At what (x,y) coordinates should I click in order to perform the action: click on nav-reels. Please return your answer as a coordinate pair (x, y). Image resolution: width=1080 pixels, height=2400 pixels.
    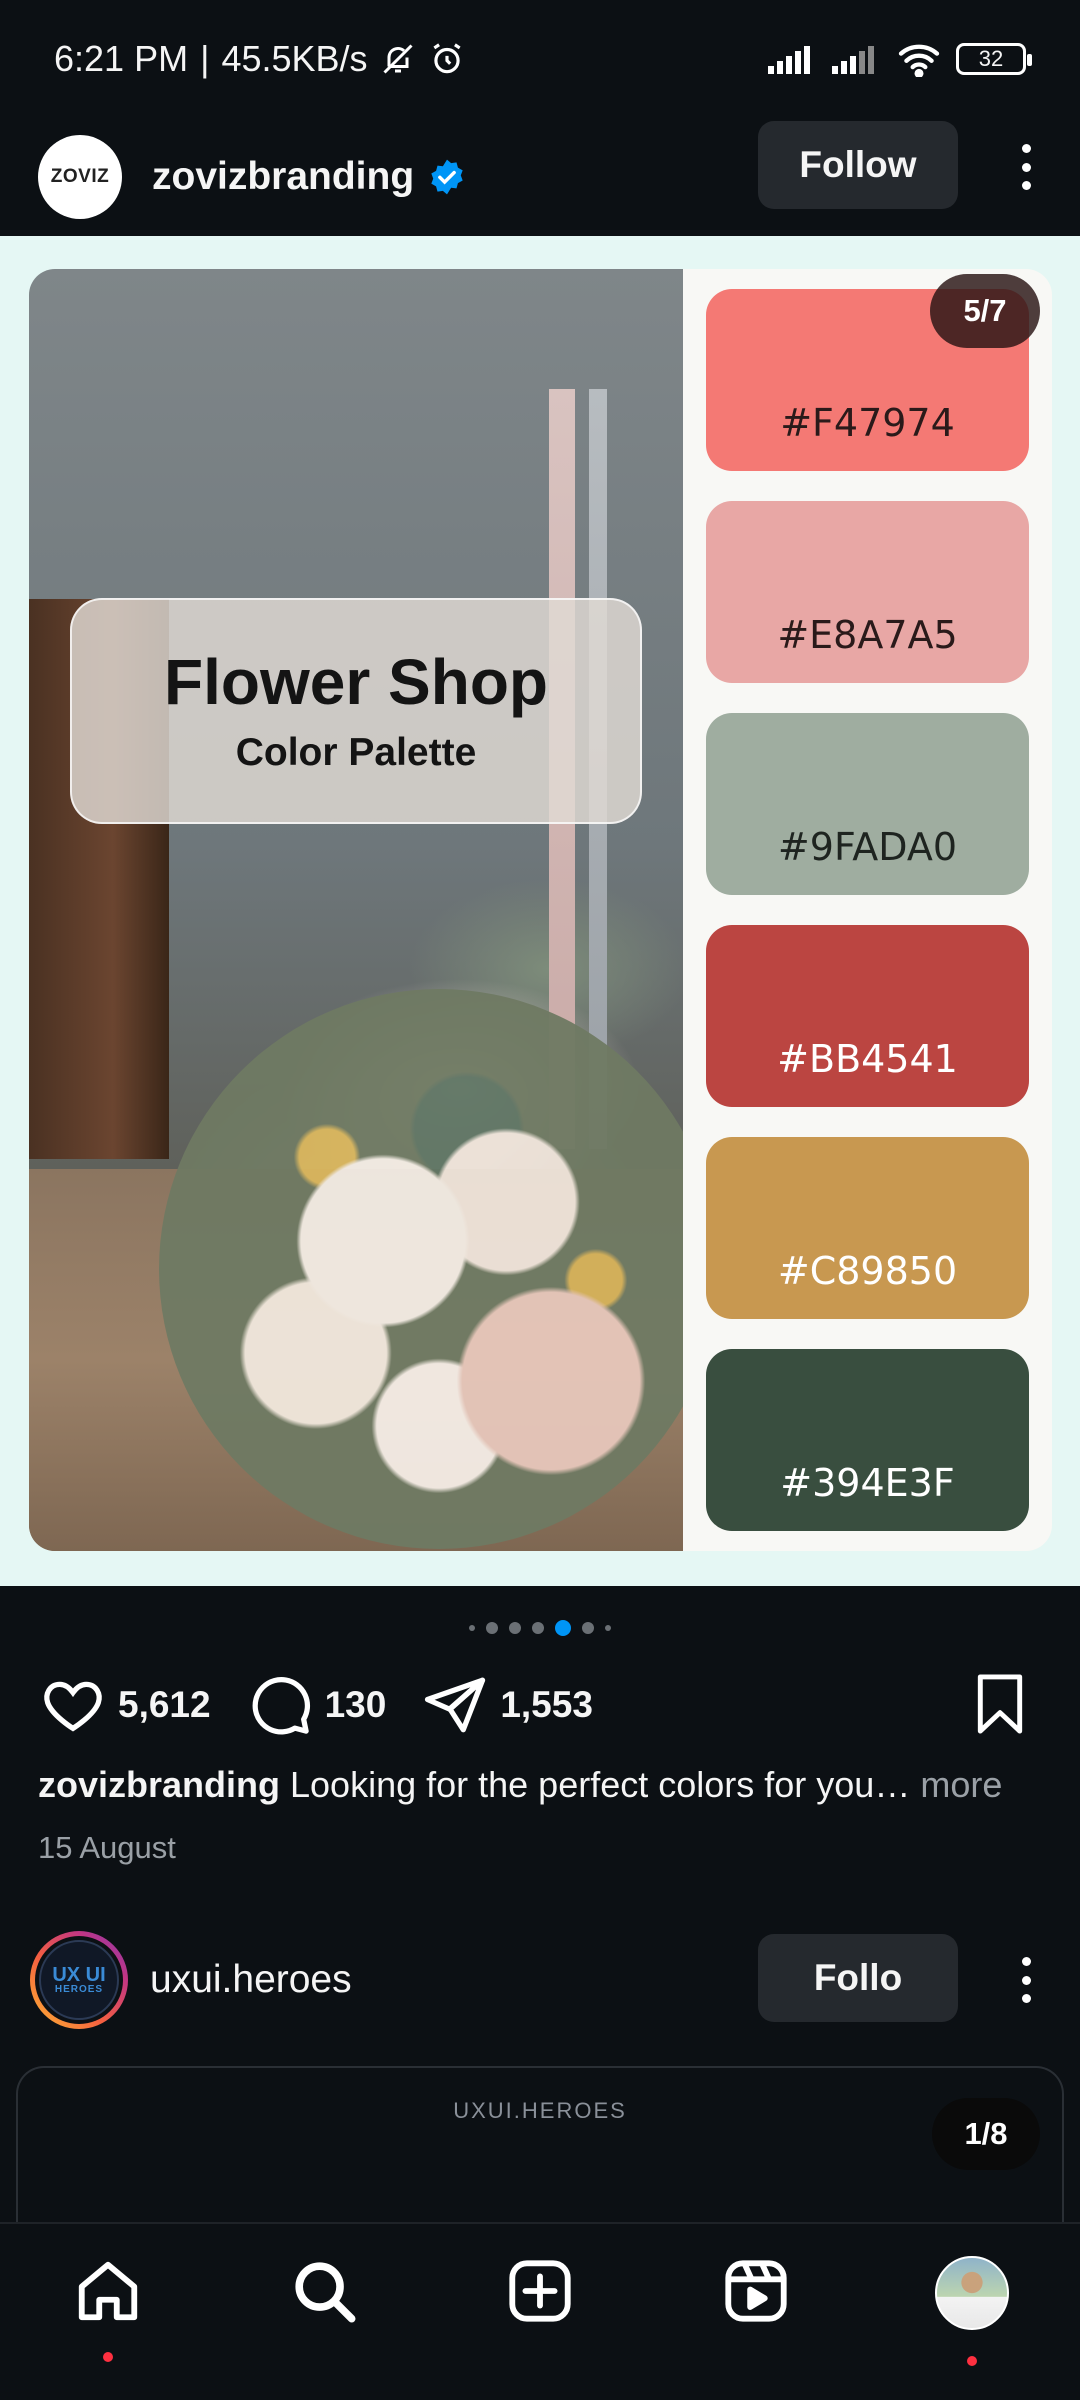
    Looking at the image, I should click on (756, 2306).